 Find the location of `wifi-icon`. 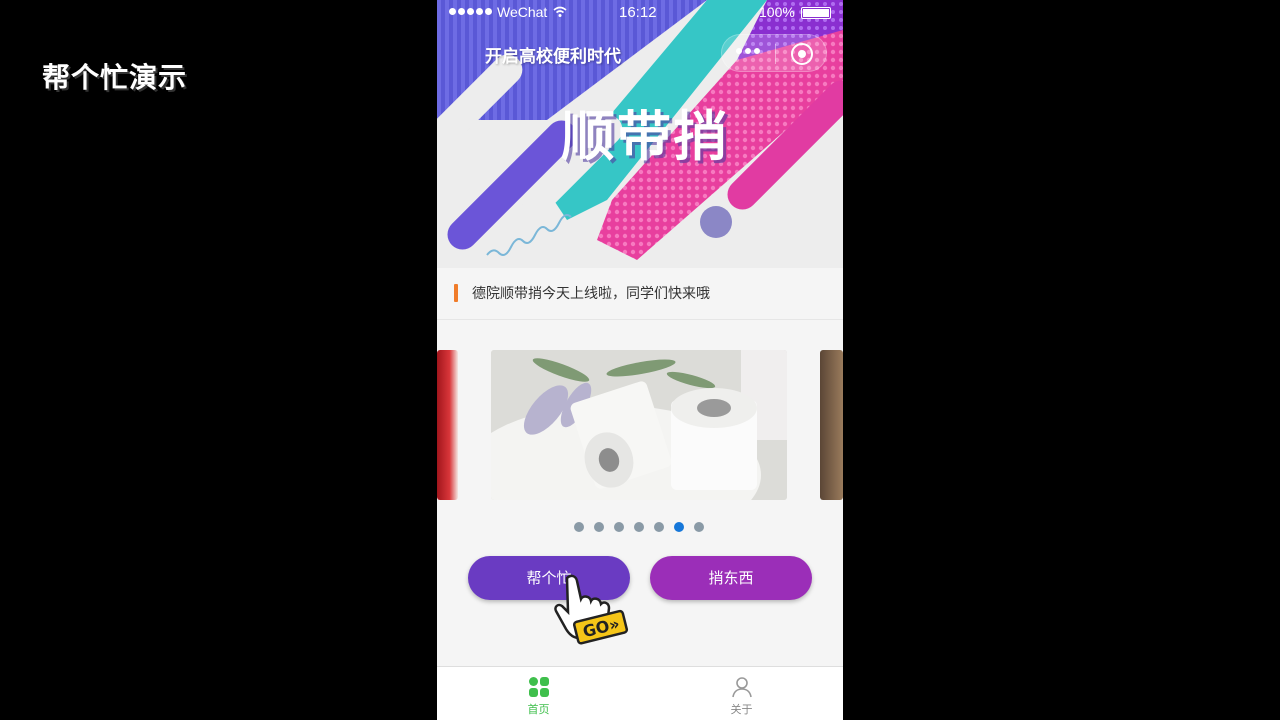

wifi-icon is located at coordinates (560, 11).